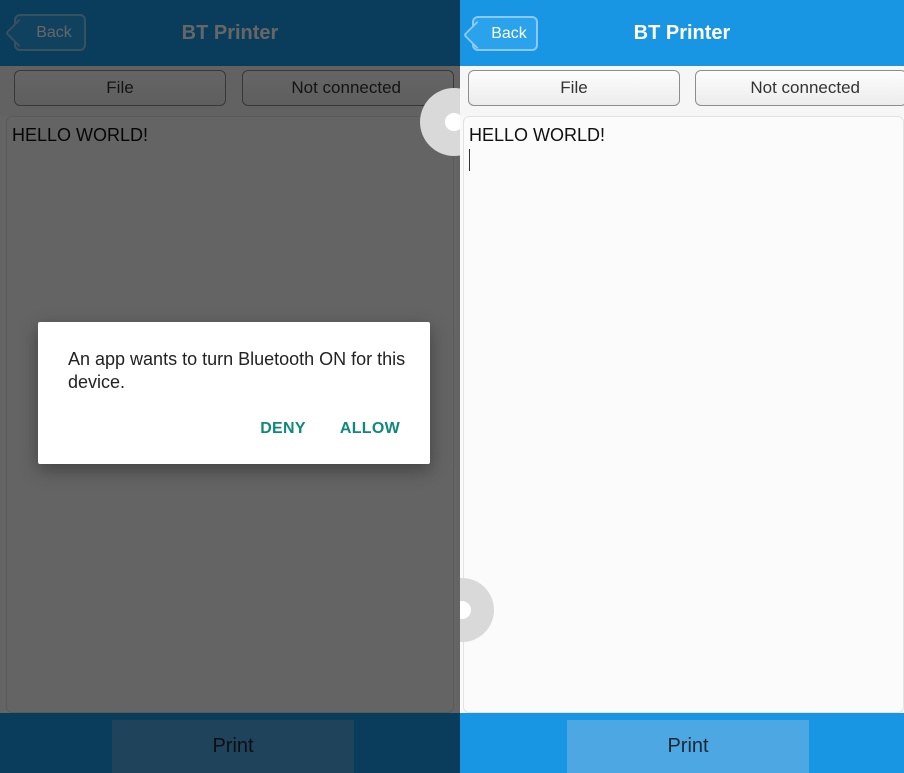  Describe the element at coordinates (469, 160) in the screenshot. I see `text-cursor` at that location.